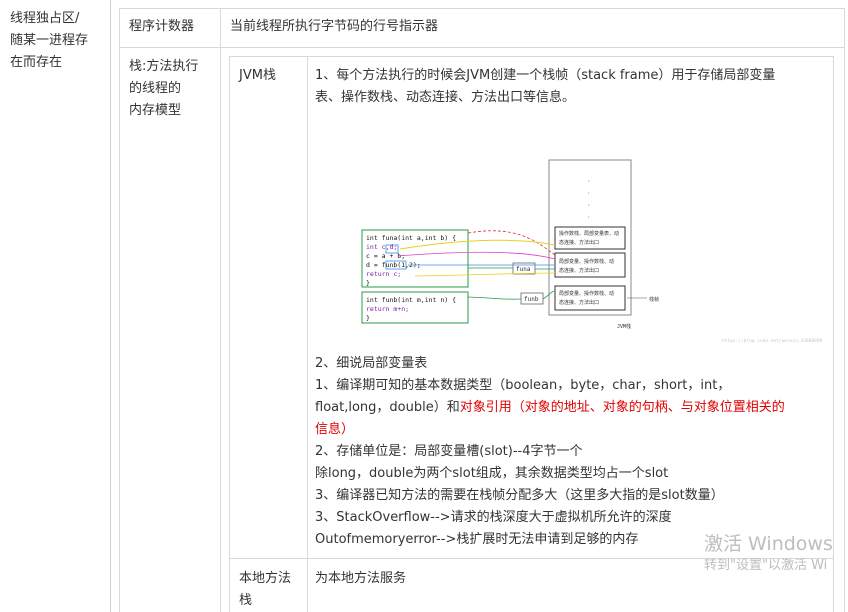  I want to click on frame-top-line1: 操作数栈、局部变量表、动, so click(589, 233).